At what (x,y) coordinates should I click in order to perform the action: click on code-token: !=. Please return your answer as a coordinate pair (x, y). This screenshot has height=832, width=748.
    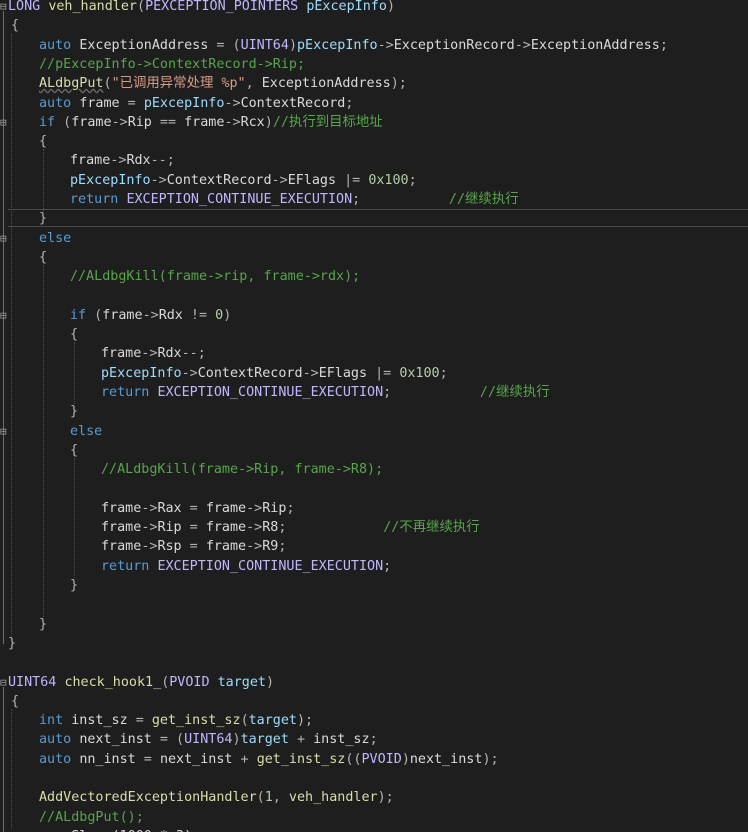
    Looking at the image, I should click on (199, 315).